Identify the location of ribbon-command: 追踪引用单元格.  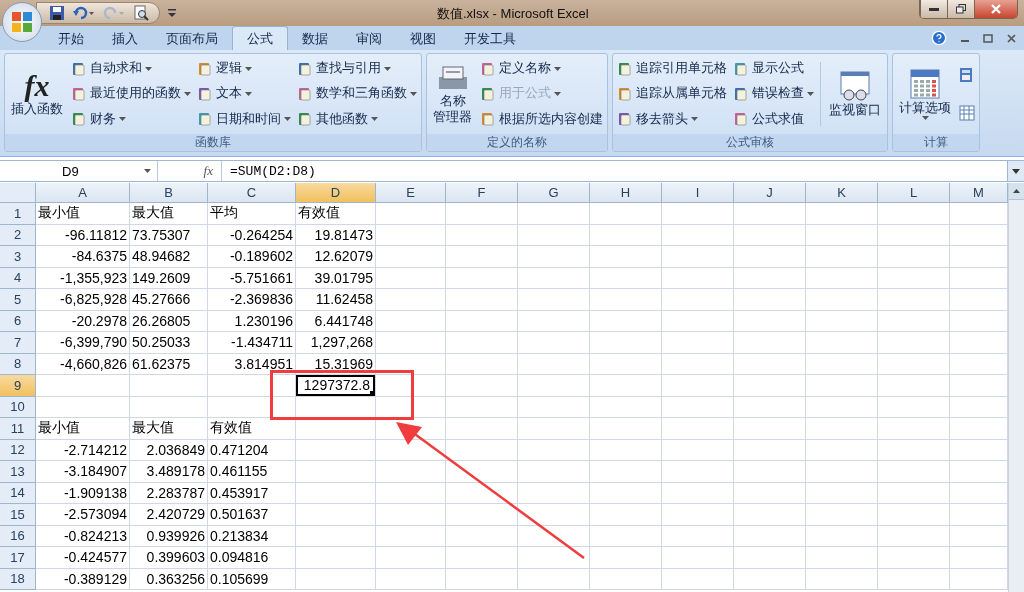
(672, 69).